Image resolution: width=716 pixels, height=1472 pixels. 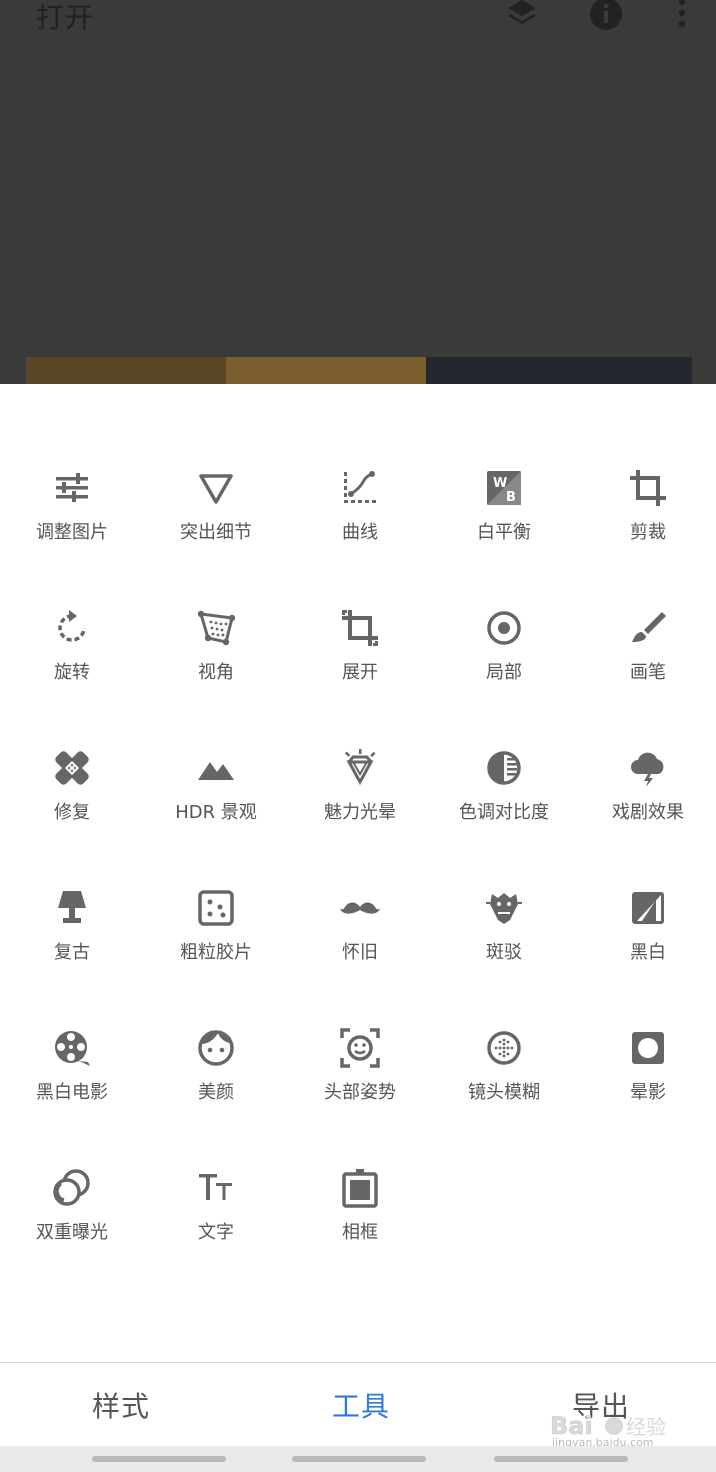 What do you see at coordinates (360, 628) in the screenshot?
I see `expand-icon` at bounding box center [360, 628].